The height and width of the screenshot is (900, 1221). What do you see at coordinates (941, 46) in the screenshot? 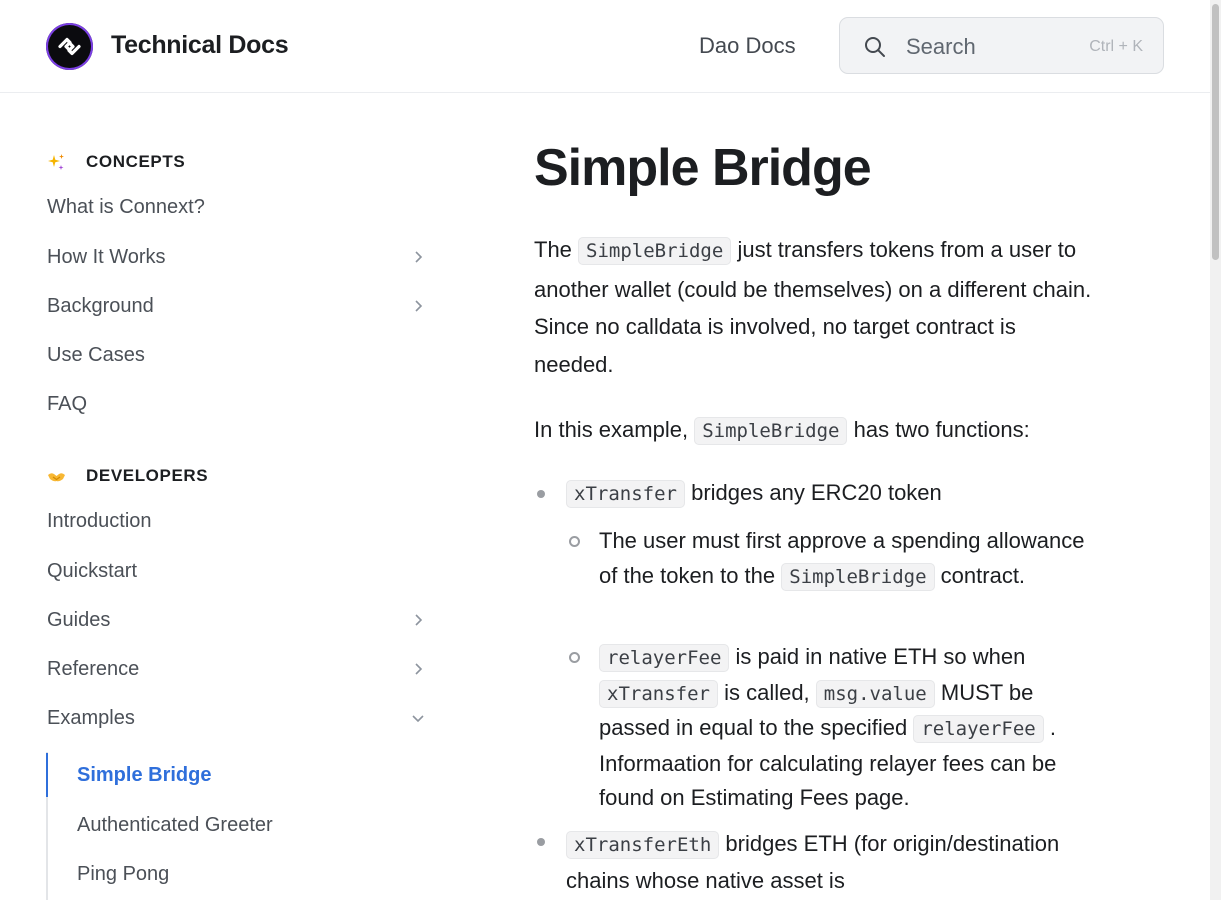
I see `search-placeholder: Search` at bounding box center [941, 46].